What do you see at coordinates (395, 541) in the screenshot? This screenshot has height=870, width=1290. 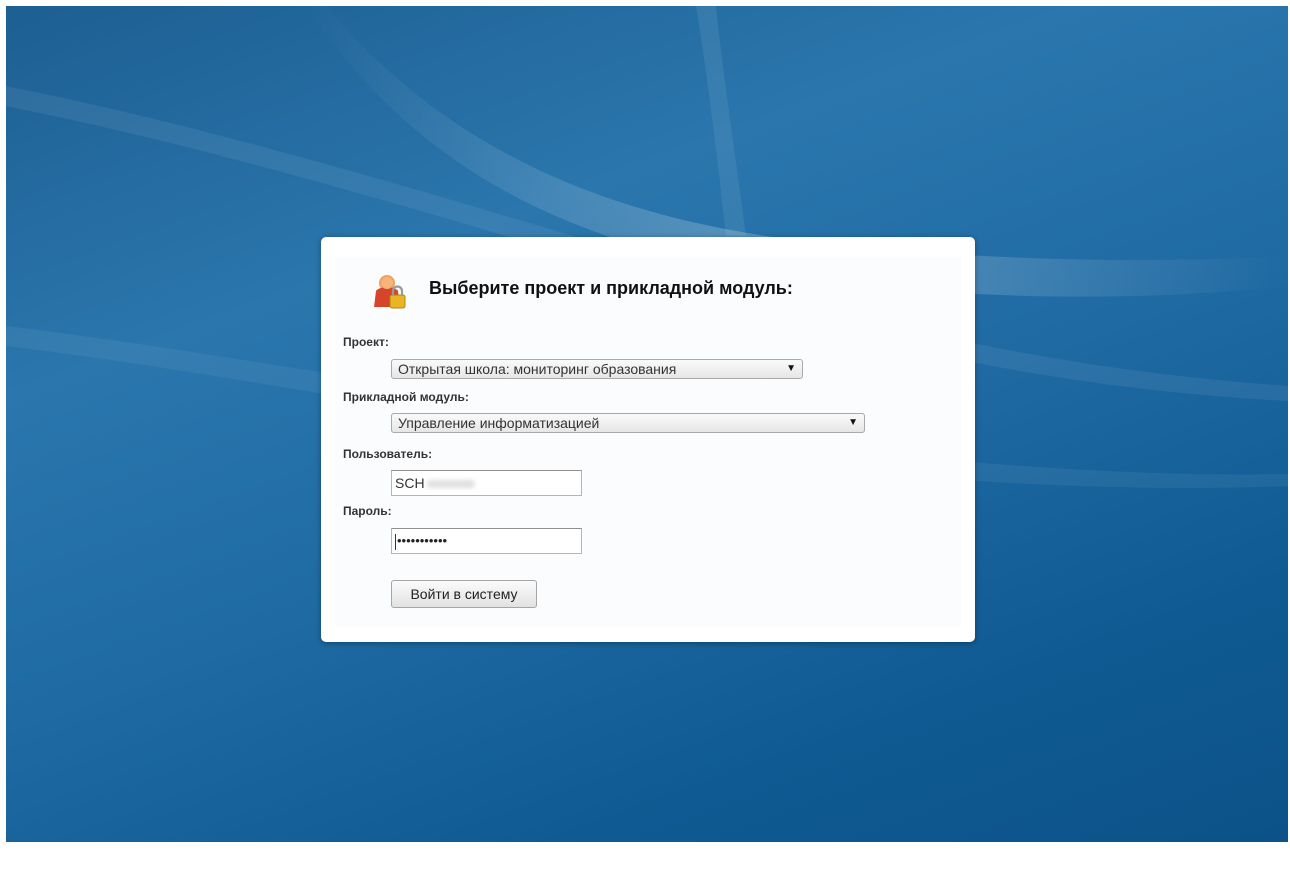 I see `text-cursor` at bounding box center [395, 541].